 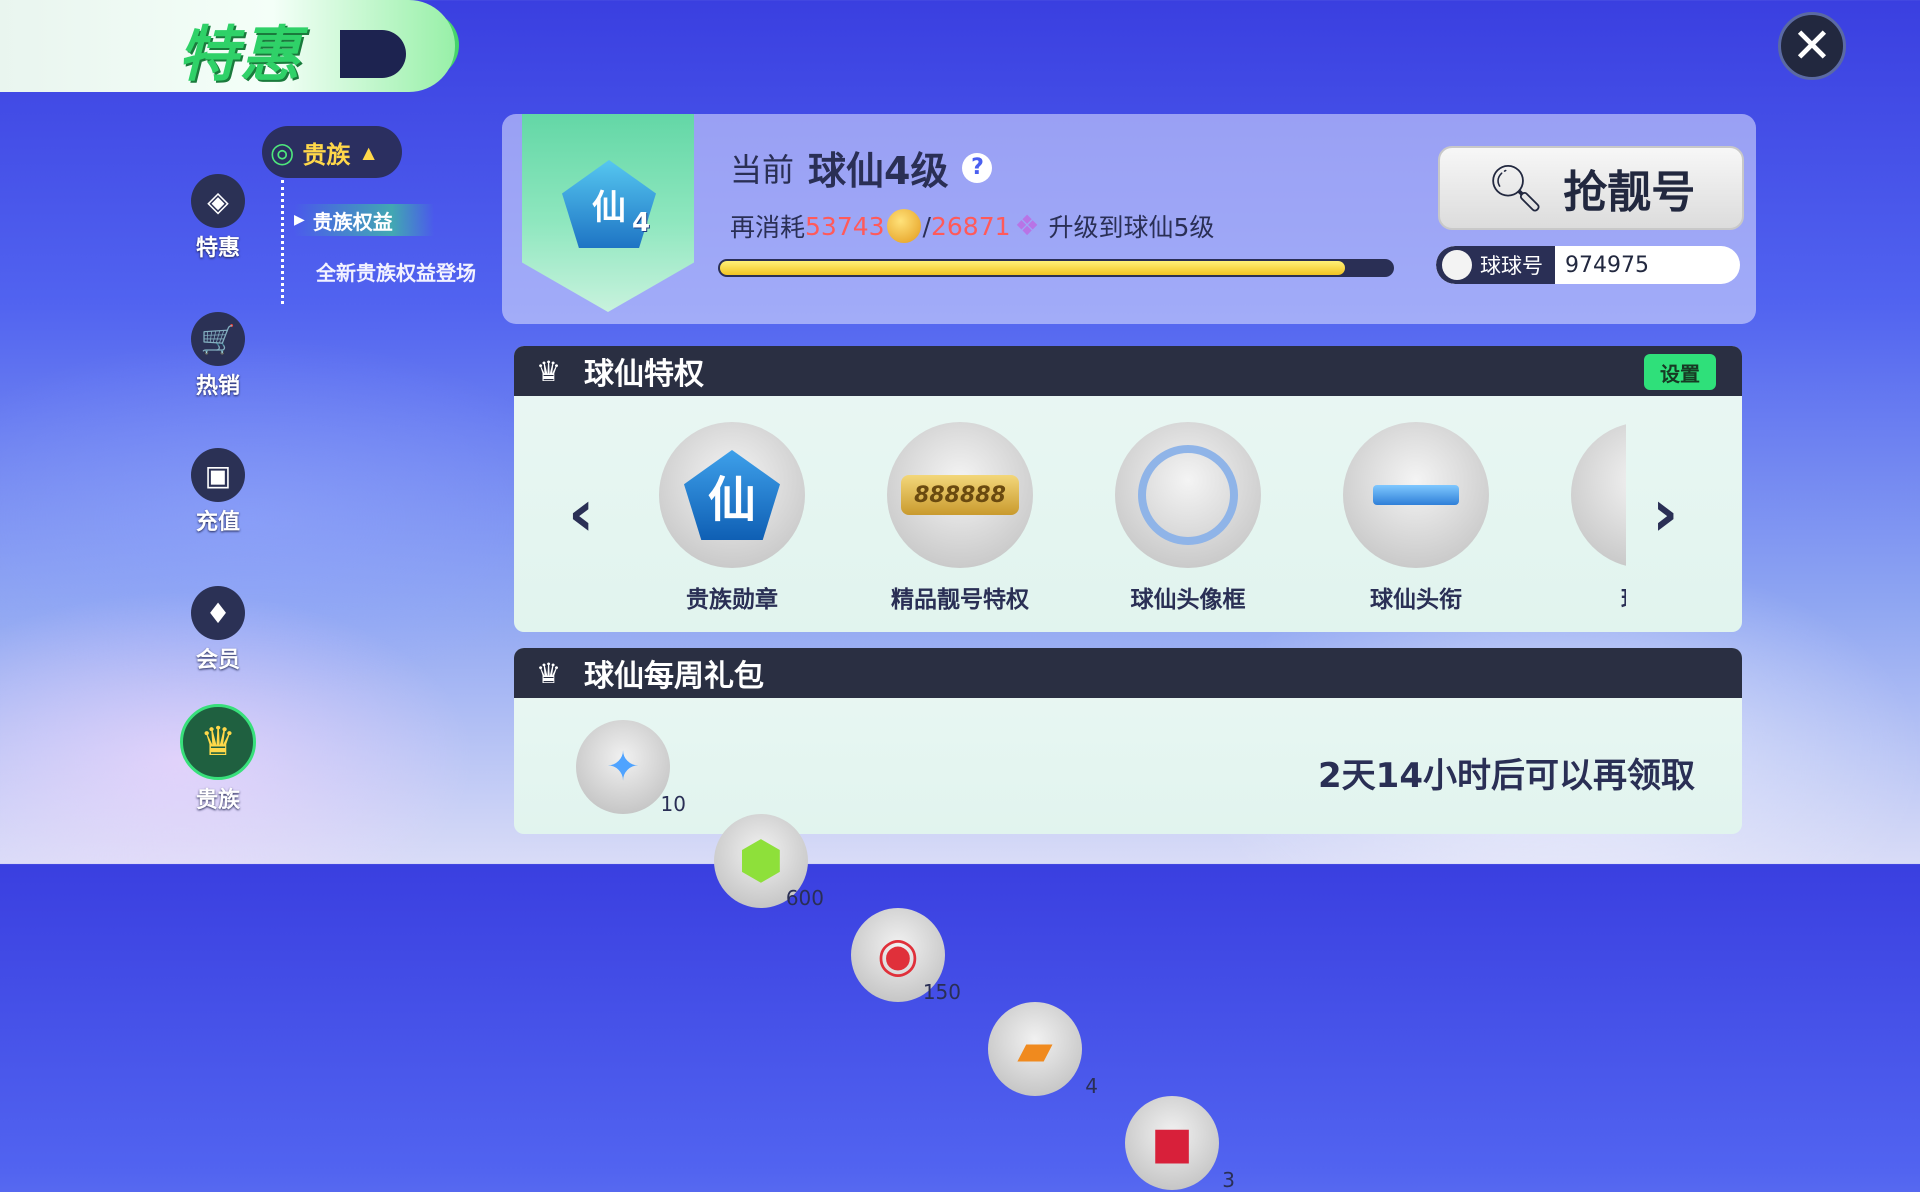 I want to click on green-gem-icon: ⬢, so click(x=761, y=861).